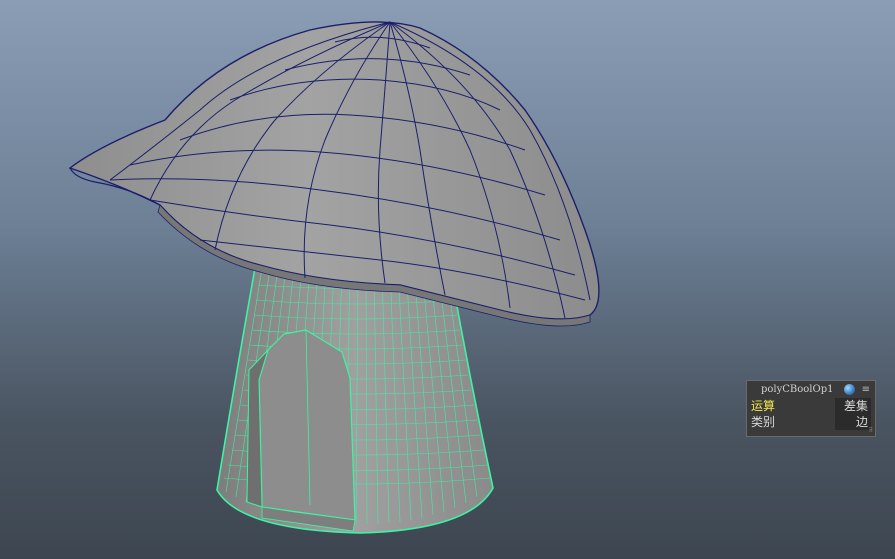 Image resolution: width=895 pixels, height=559 pixels. I want to click on resize-grip-icon: ⠿, so click(871, 431).